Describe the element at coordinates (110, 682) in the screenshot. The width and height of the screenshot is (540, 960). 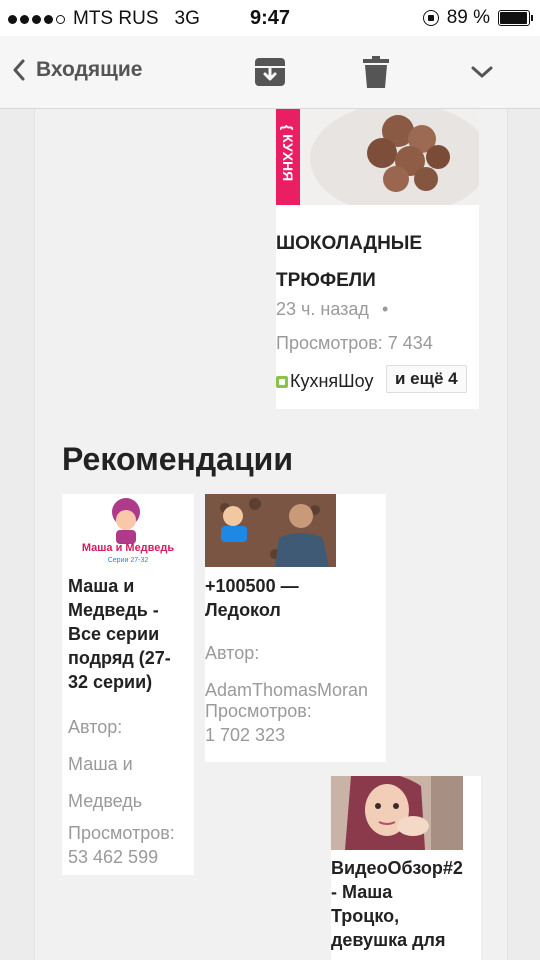
I see `title-line: 32 серии)` at that location.